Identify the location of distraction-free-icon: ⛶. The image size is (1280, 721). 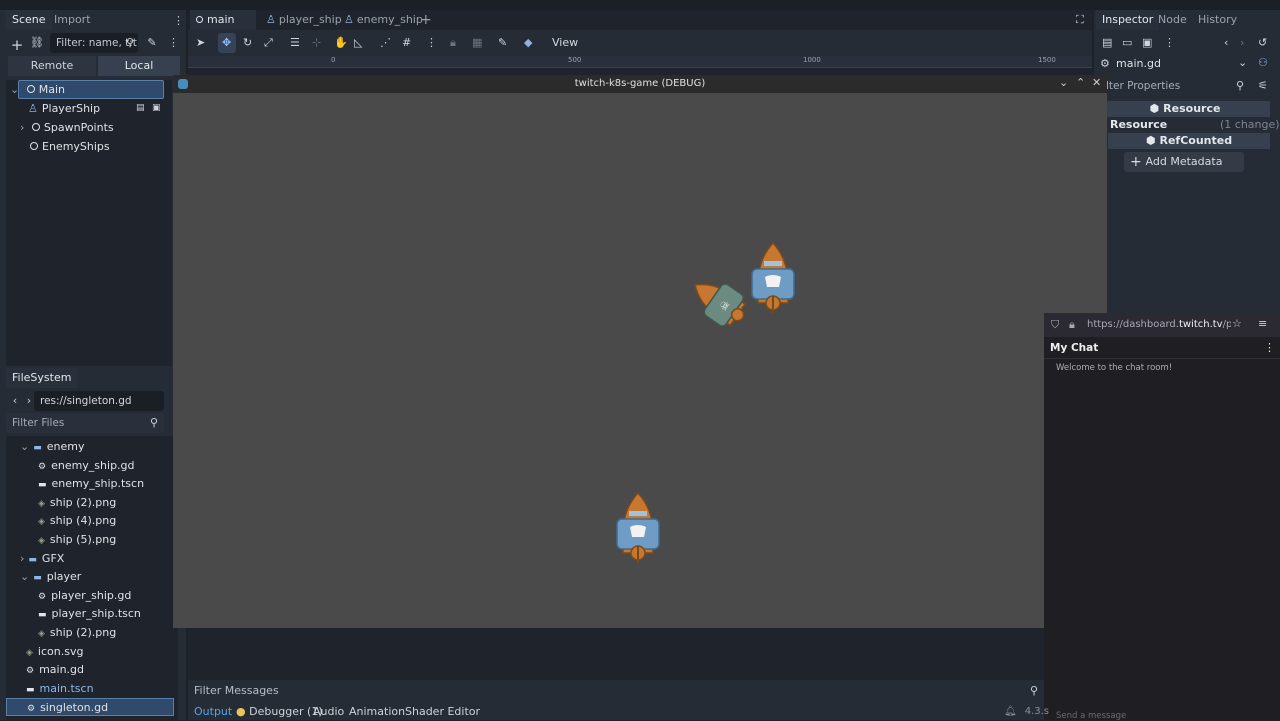
(1080, 20).